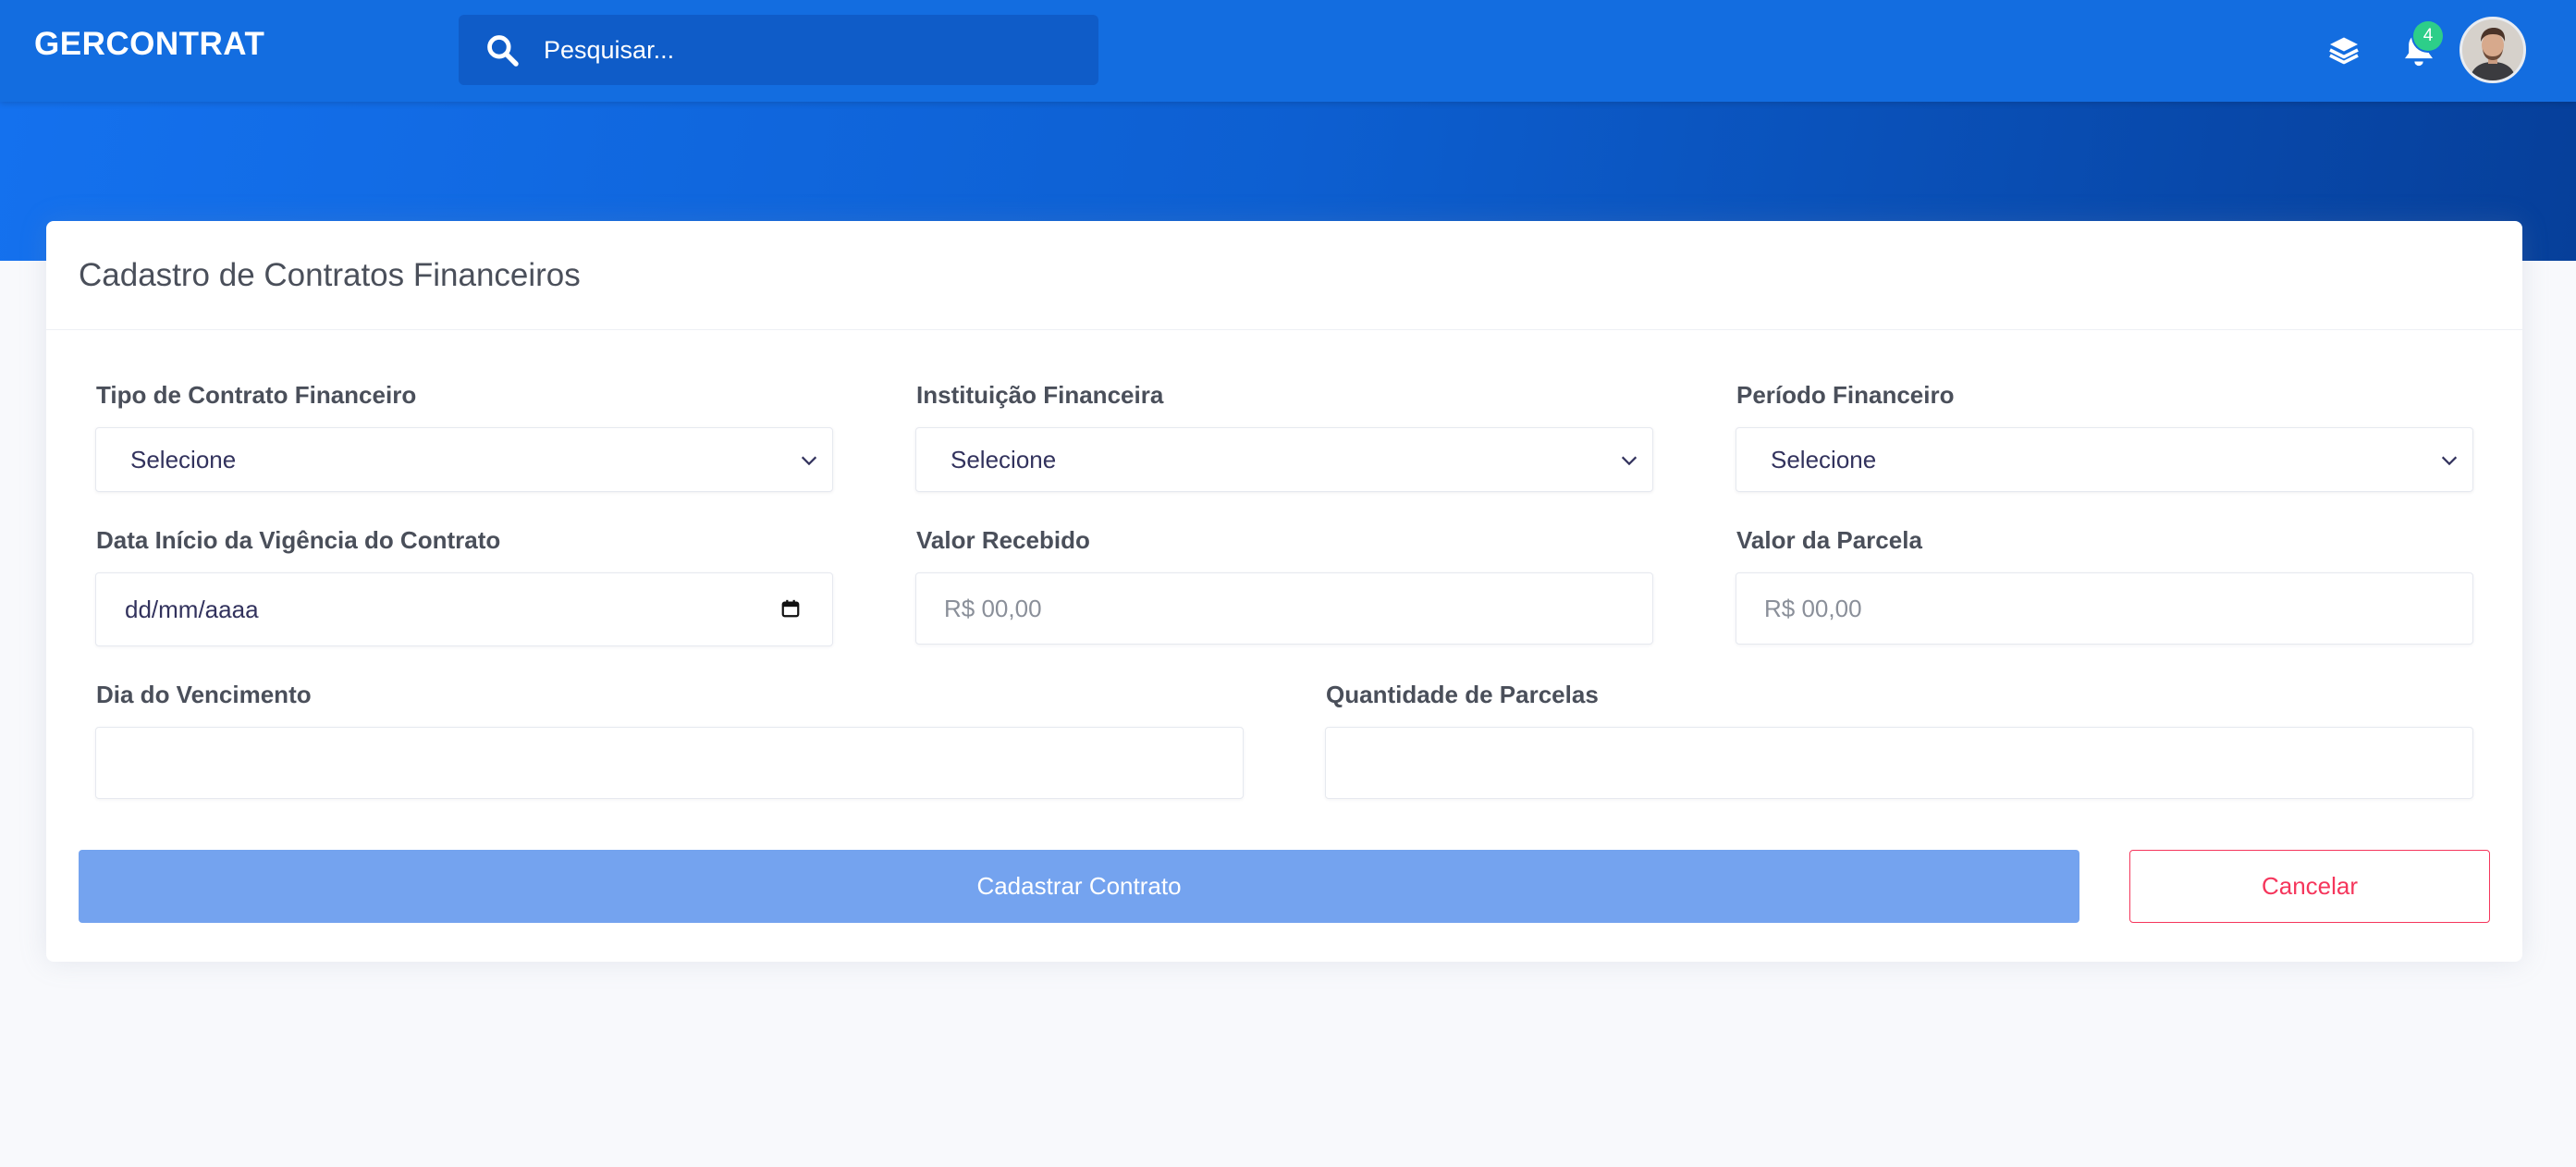 This screenshot has width=2576, height=1167. Describe the element at coordinates (1824, 460) in the screenshot. I see `periodo-value: Selecione` at that location.